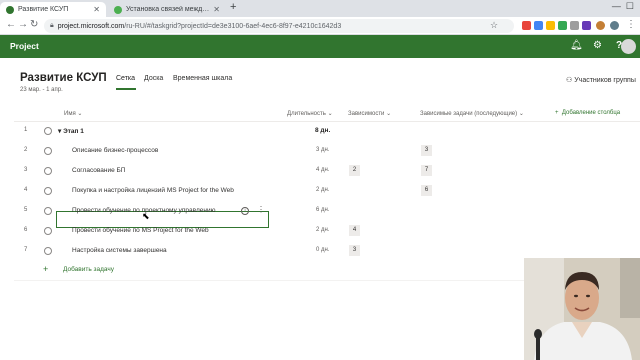  I want to click on add-task-button: Добавить задачу, so click(88, 269).